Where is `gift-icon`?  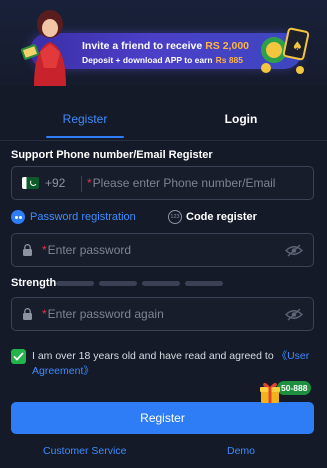 gift-icon is located at coordinates (270, 392).